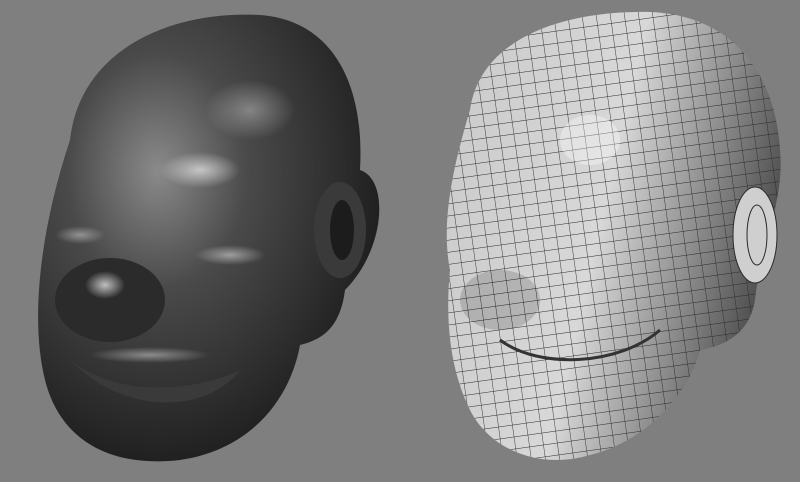 The image size is (800, 482). Describe the element at coordinates (755, 235) in the screenshot. I see `ear` at that location.